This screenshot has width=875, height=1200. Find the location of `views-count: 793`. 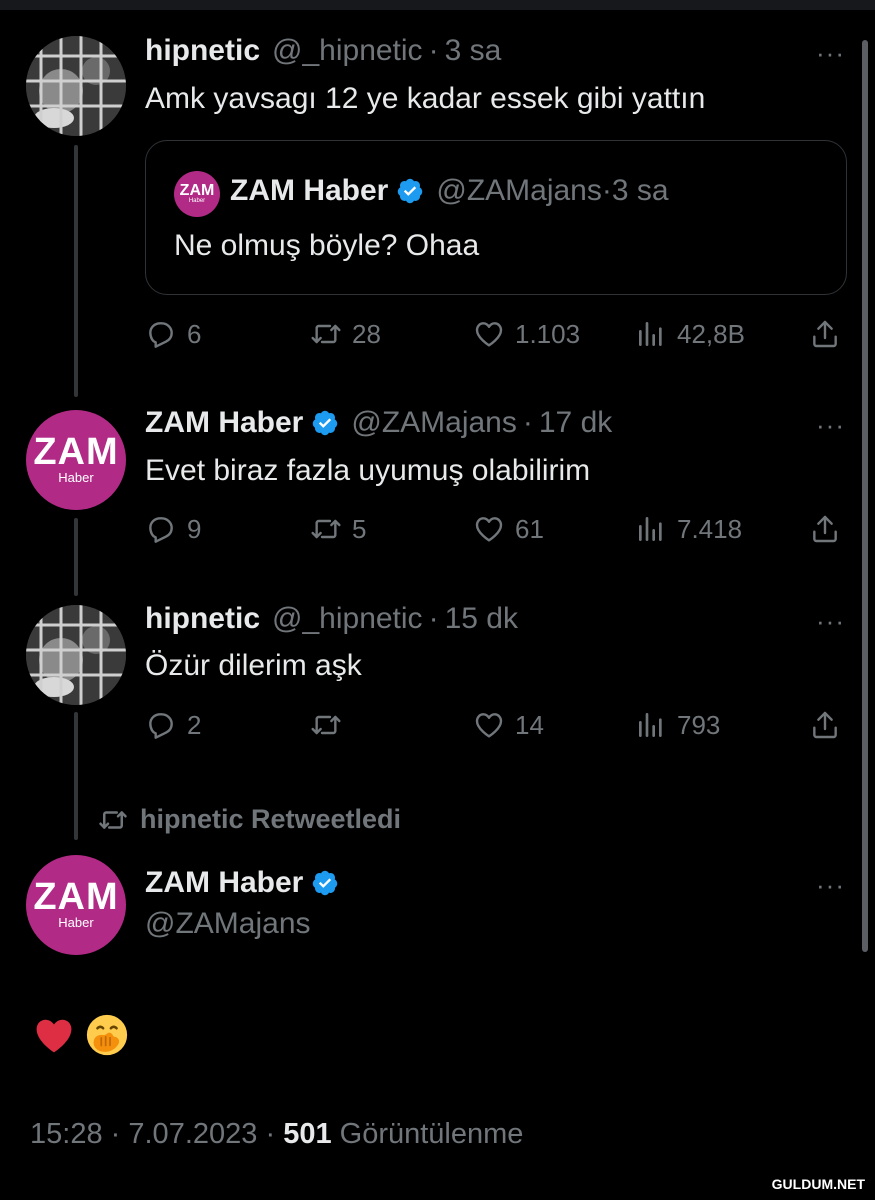

views-count: 793 is located at coordinates (699, 724).